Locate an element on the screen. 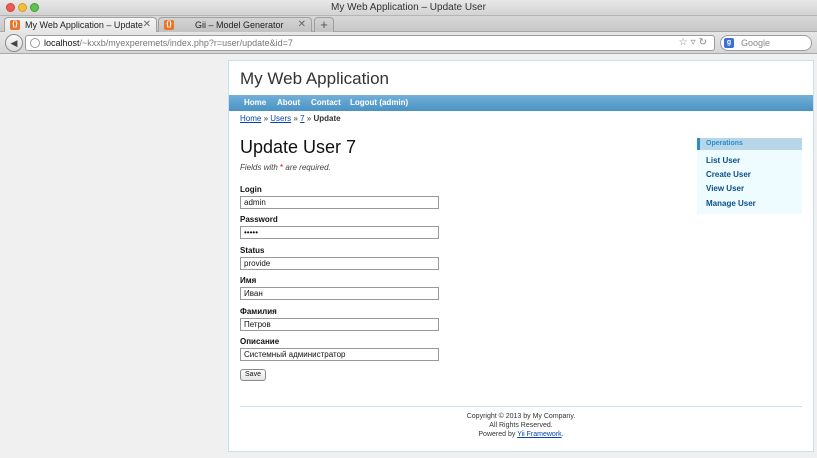 Image resolution: width=817 pixels, height=458 pixels. back-button: ◀ is located at coordinates (14, 43).